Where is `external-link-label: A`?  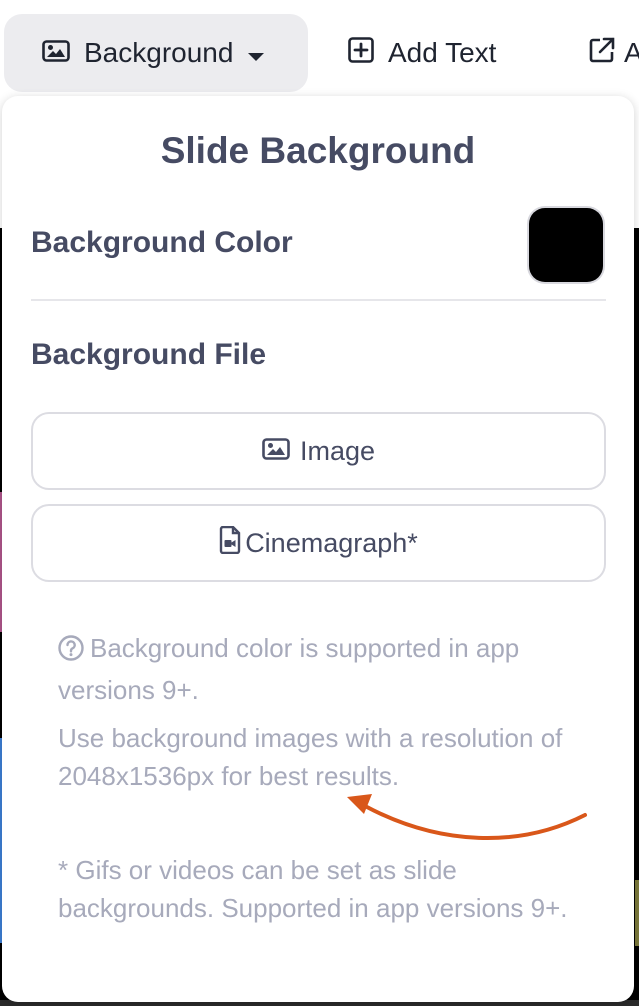
external-link-label: A is located at coordinates (631, 52).